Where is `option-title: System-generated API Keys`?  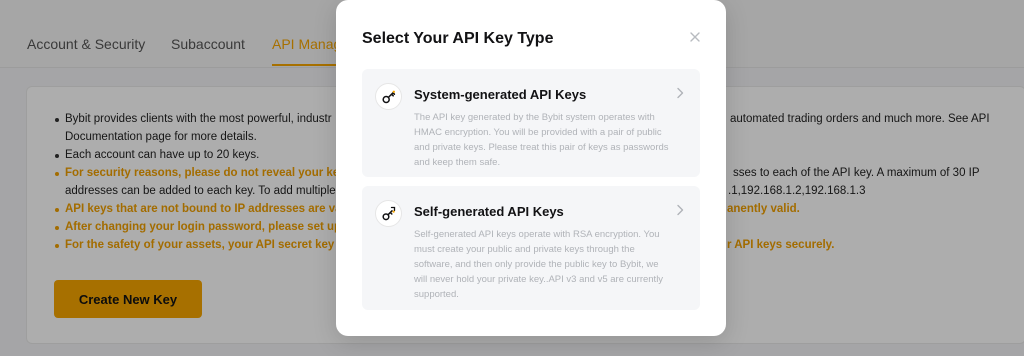 option-title: System-generated API Keys is located at coordinates (500, 94).